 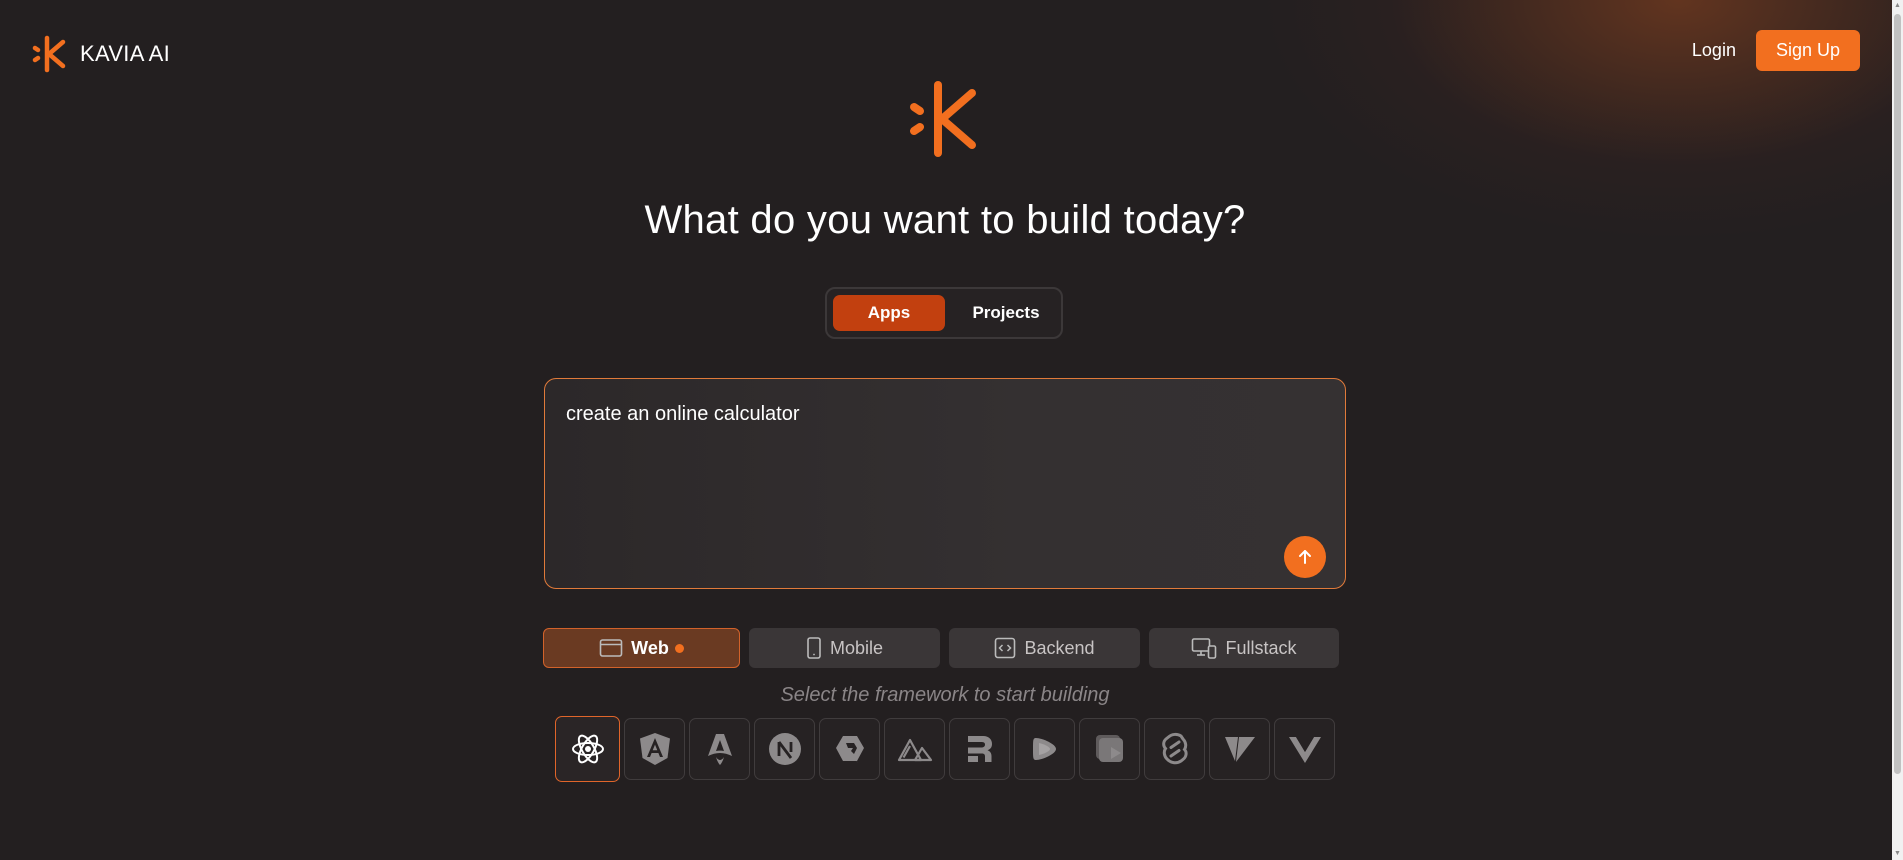 I want to click on nuxt-icon, so click(x=914, y=750).